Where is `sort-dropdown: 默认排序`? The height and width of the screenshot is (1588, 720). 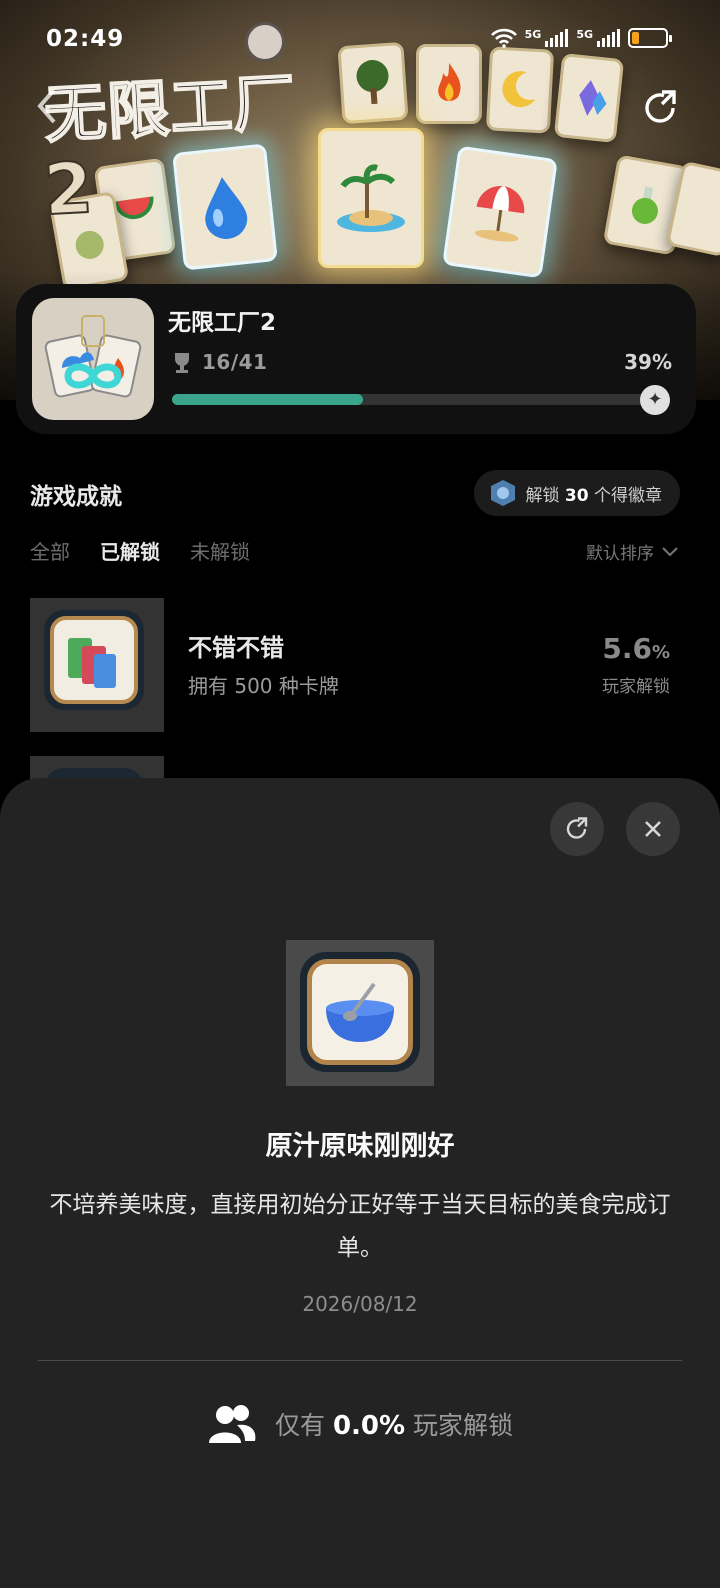 sort-dropdown: 默认排序 is located at coordinates (632, 551).